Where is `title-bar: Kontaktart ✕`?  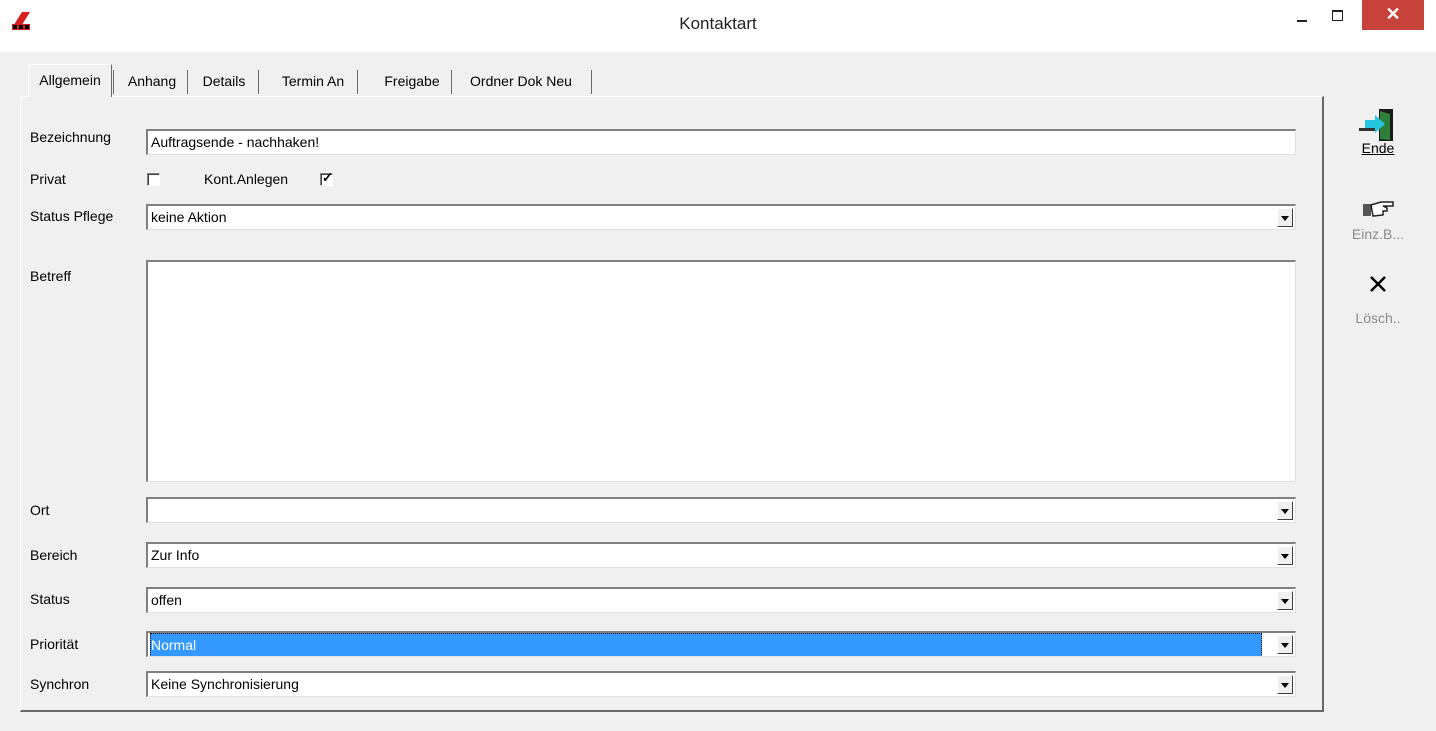
title-bar: Kontaktart ✕ is located at coordinates (718, 26).